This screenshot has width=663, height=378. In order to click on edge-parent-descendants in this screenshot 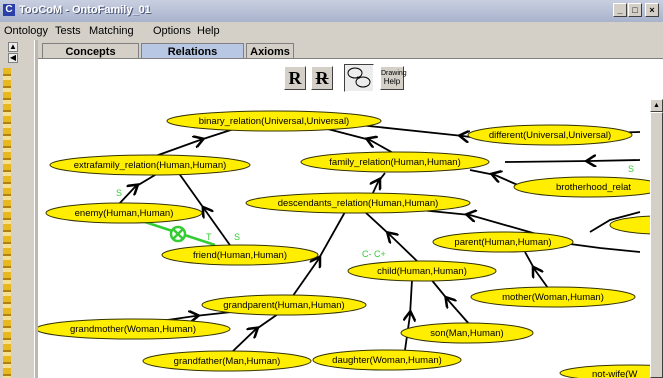, I will do `click(480, 223)`.